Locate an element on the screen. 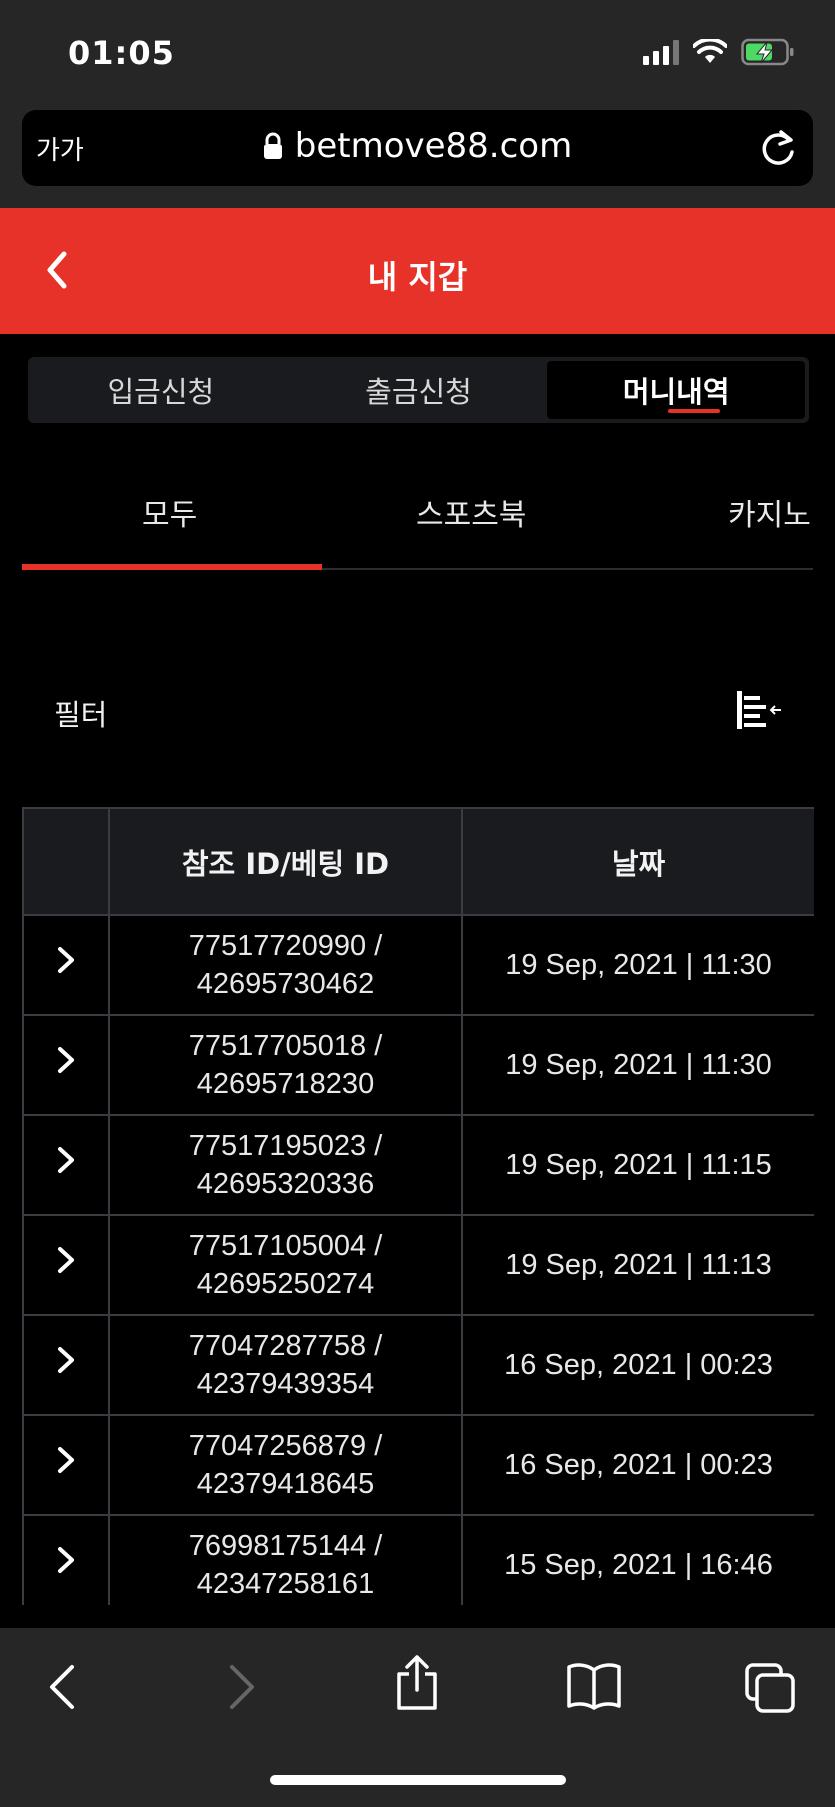 This screenshot has height=1807, width=835. date-cell: 19 Sep, 2021 | 11:15 is located at coordinates (637, 1165).